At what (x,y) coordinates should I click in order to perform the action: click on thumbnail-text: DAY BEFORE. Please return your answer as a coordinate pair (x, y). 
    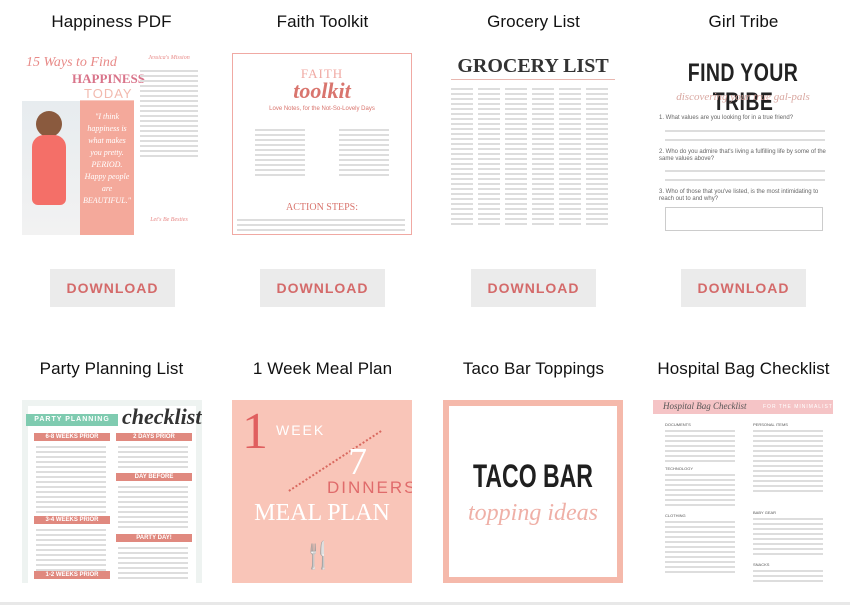
    Looking at the image, I should click on (154, 477).